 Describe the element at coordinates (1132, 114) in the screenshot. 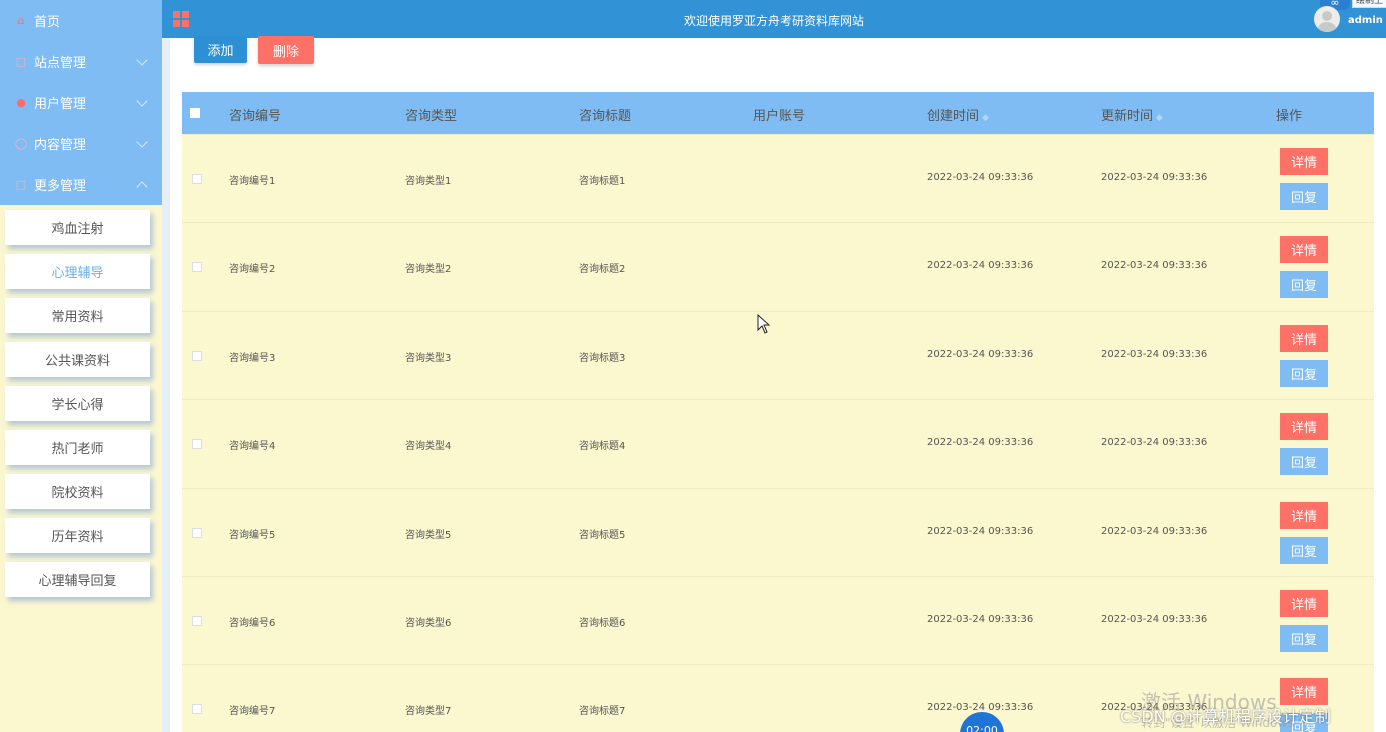

I see `column-header-updated: 更新时间 ◆` at that location.